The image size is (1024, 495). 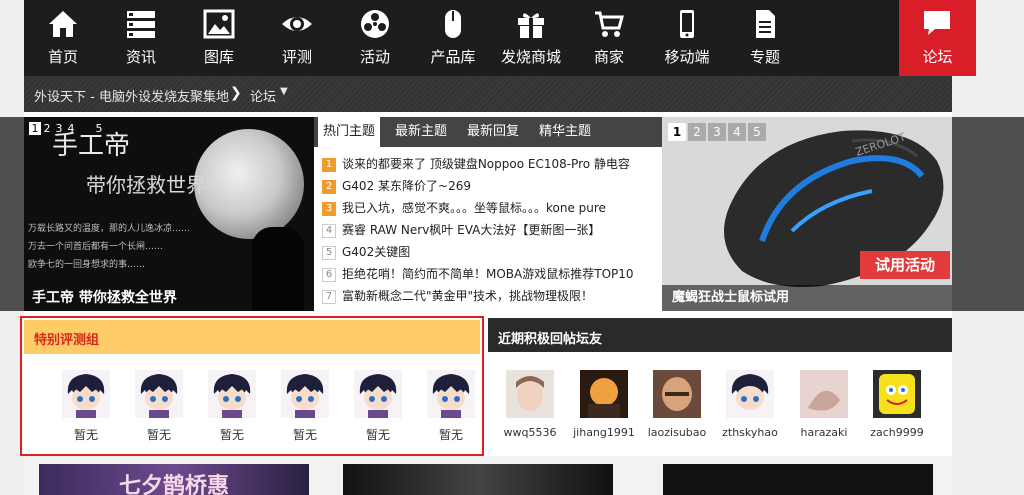 I want to click on topic-row: 6 拒绝花哨！简约而不简单！MOBA游戏鼠标推荐TOP10, so click(x=490, y=274).